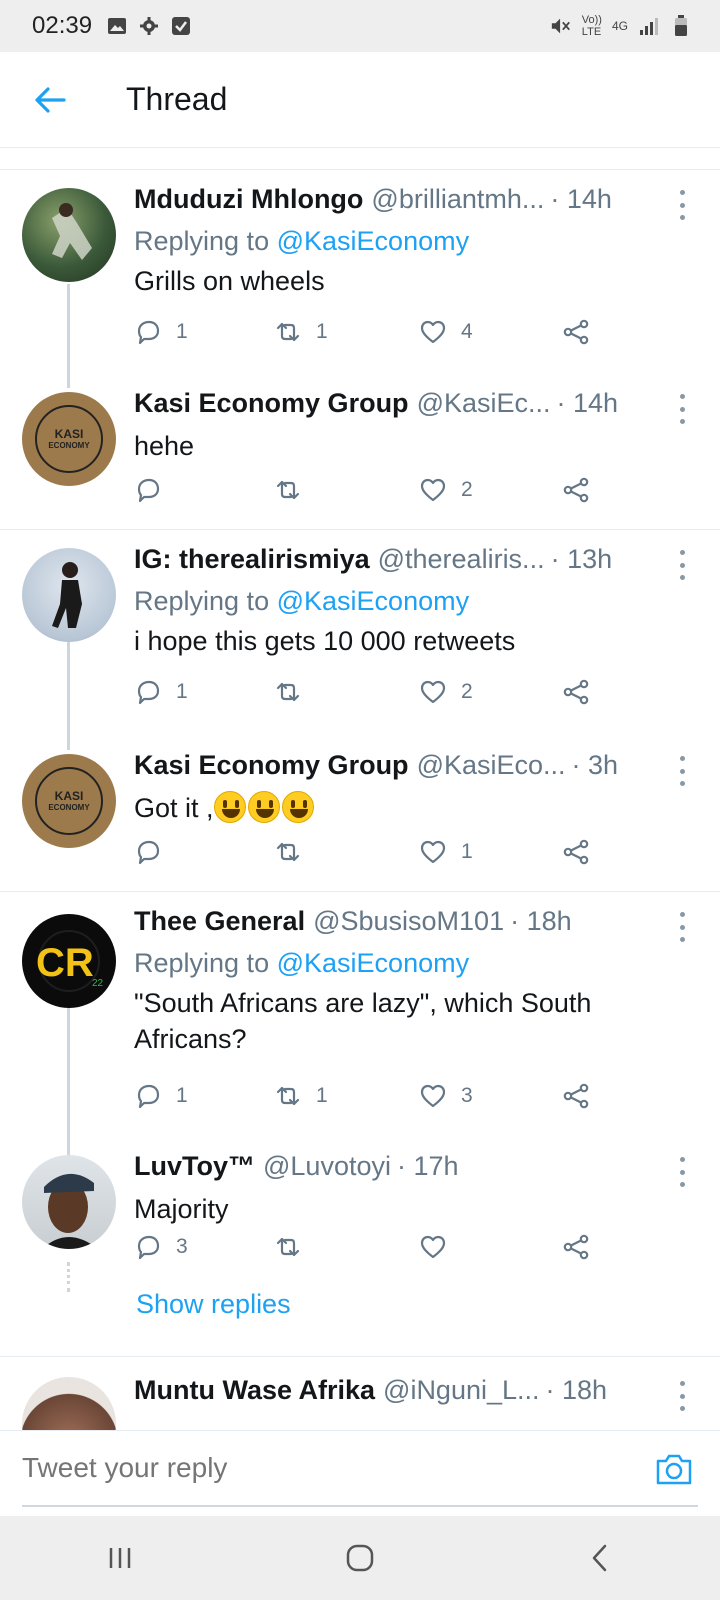  I want to click on author-handle: @SbusisoM101, so click(408, 921).